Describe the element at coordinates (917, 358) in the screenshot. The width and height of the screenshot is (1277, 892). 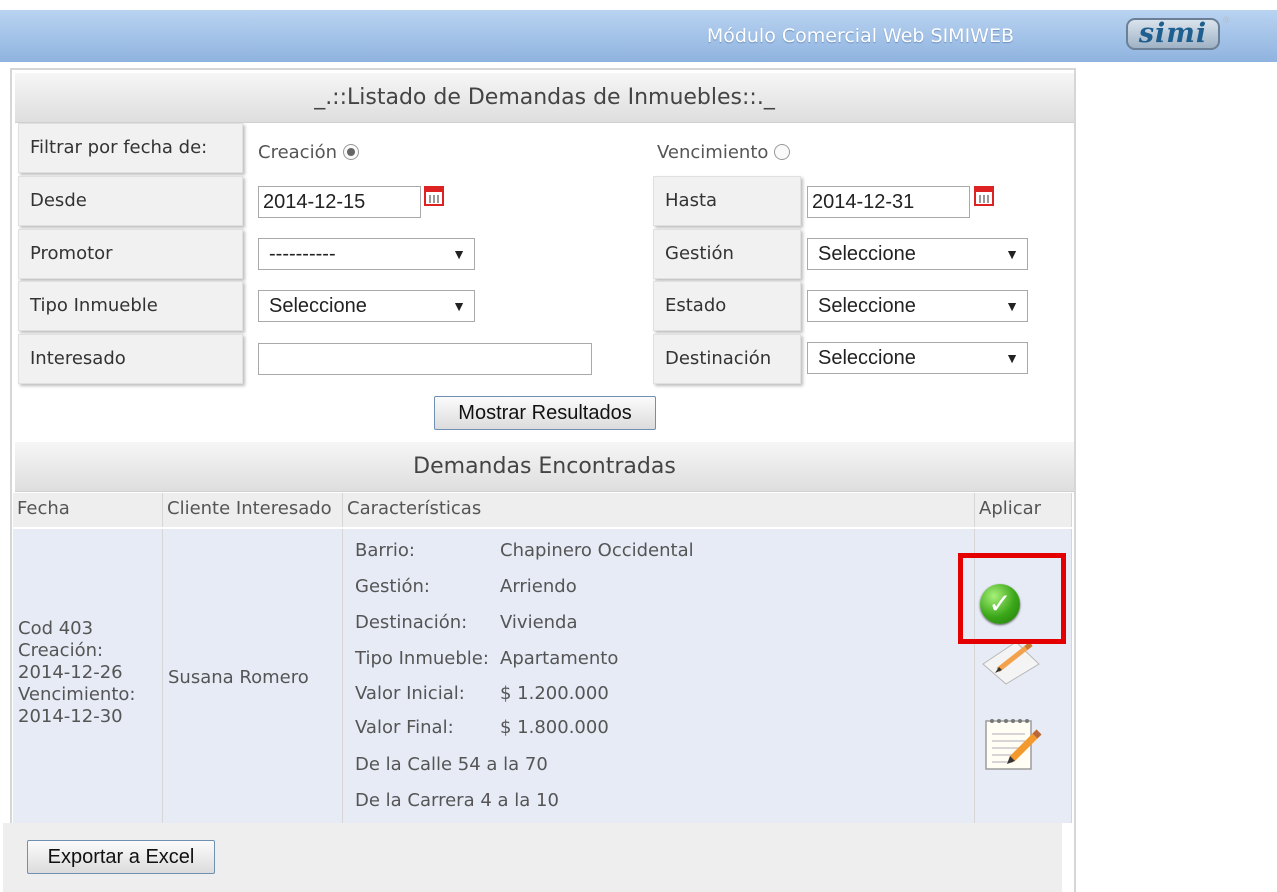
I see `destination-select: Seleccione ▼` at that location.